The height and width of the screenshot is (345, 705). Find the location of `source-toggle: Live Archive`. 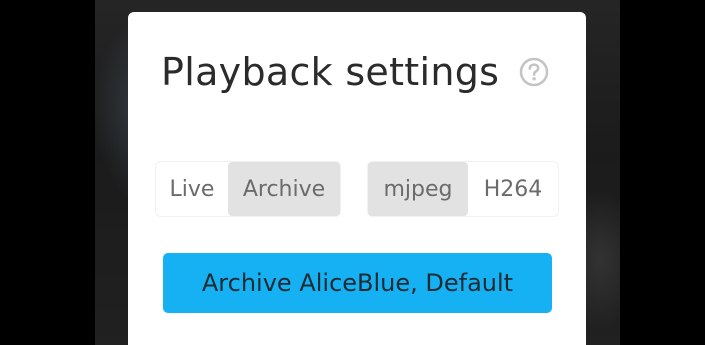

source-toggle: Live Archive is located at coordinates (248, 189).